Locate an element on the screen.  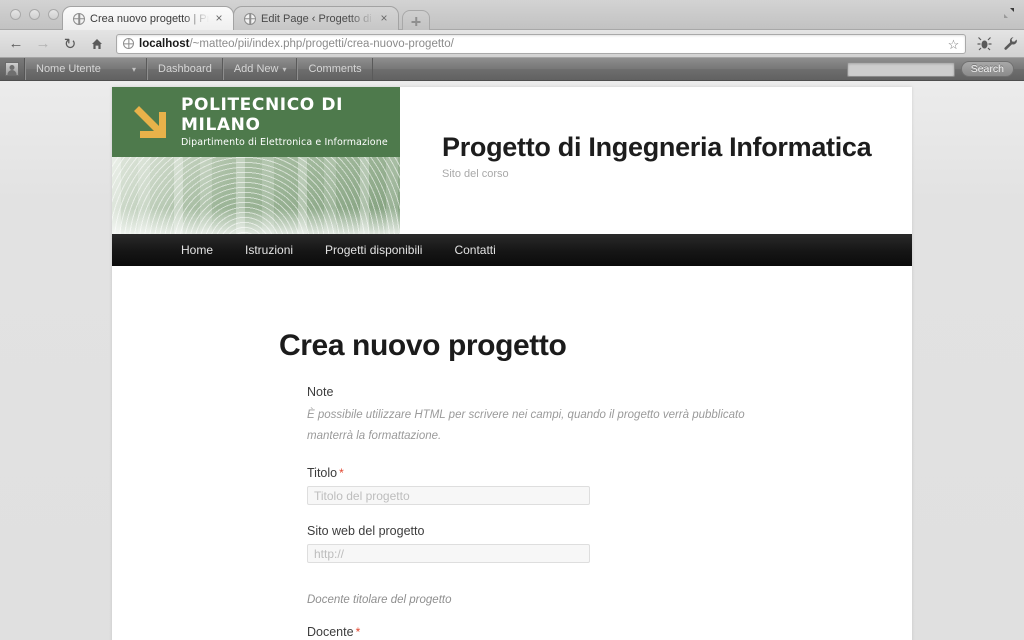
admin-bar-item-comments: Comments is located at coordinates (335, 69).